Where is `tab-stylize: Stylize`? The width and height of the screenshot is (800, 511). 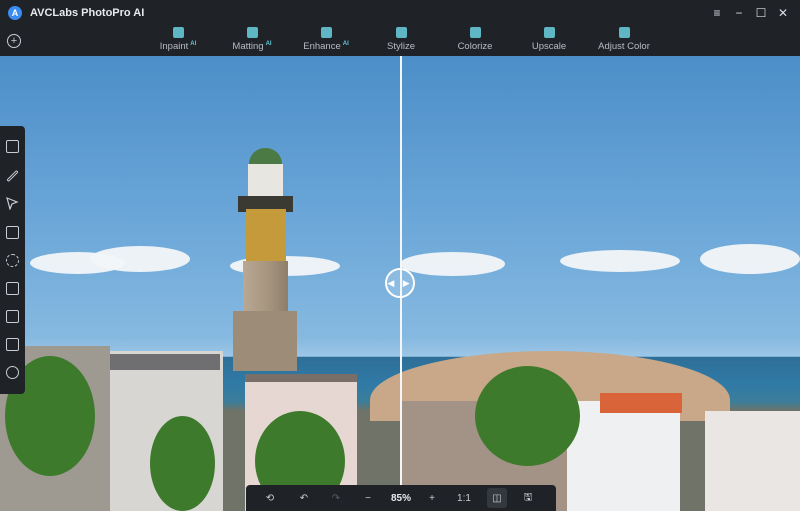 tab-stylize: Stylize is located at coordinates (401, 41).